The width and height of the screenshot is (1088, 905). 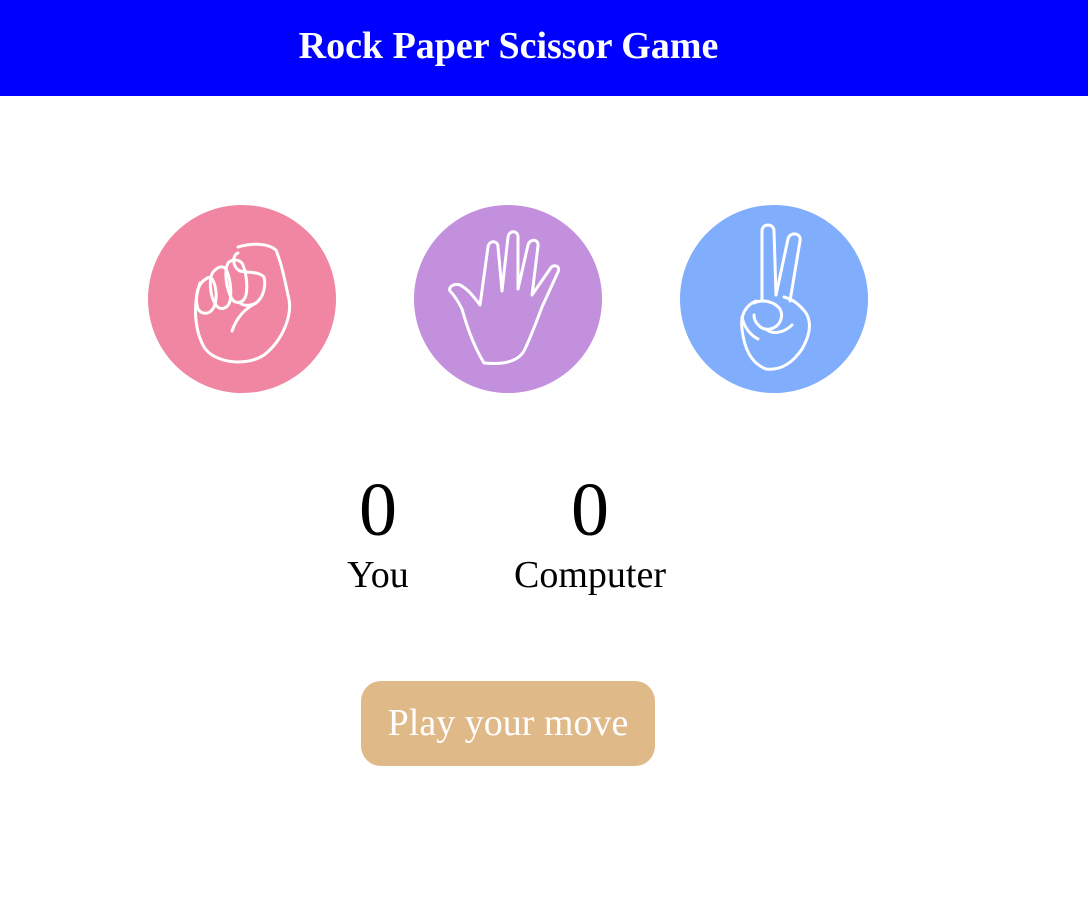 I want to click on header-bar: Rock Paper Scissor Game, so click(x=544, y=48).